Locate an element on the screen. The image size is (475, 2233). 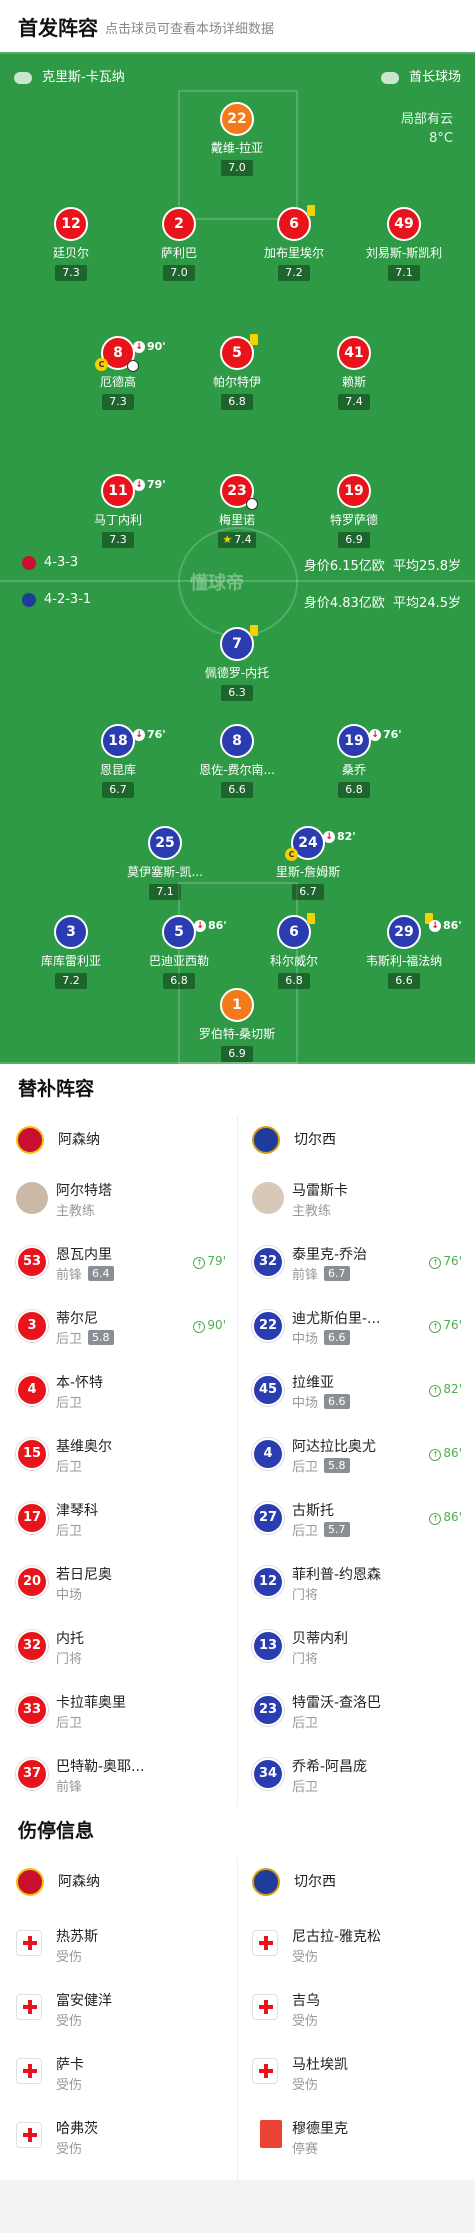
player-rating: 7.3 is located at coordinates (118, 402).